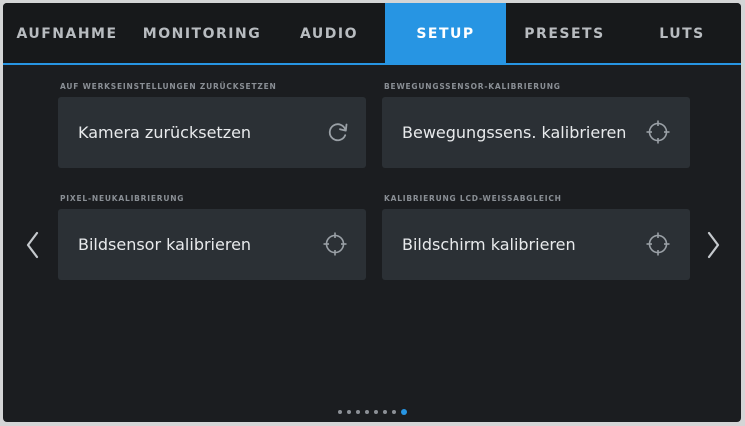 The width and height of the screenshot is (745, 426). I want to click on section-label-lcd-white-balance: KALIBRIERUNG LCD-WEISSABGLEICH, so click(473, 198).